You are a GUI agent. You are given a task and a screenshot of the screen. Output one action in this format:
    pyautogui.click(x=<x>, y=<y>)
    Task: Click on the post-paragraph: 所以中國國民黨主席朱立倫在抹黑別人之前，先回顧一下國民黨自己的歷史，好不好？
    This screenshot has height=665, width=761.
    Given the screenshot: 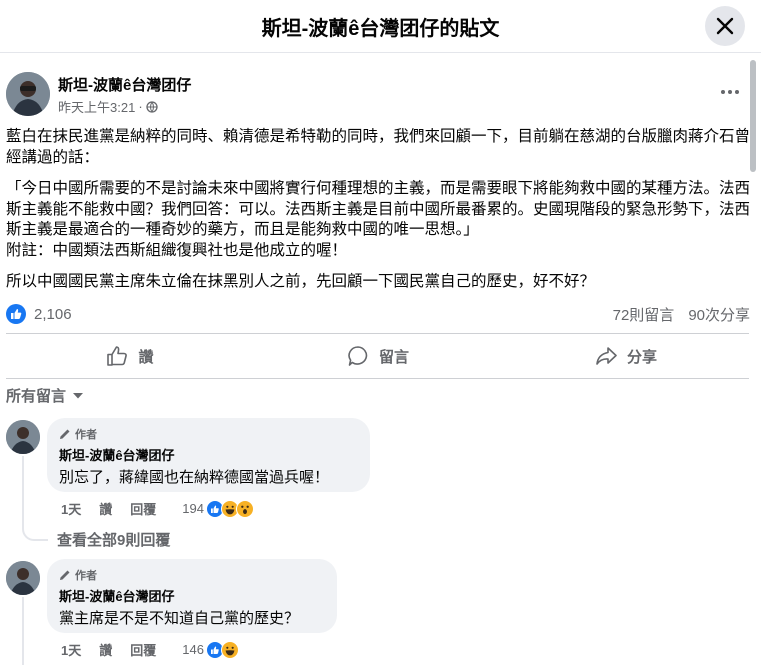 What is the action you would take?
    pyautogui.click(x=301, y=281)
    